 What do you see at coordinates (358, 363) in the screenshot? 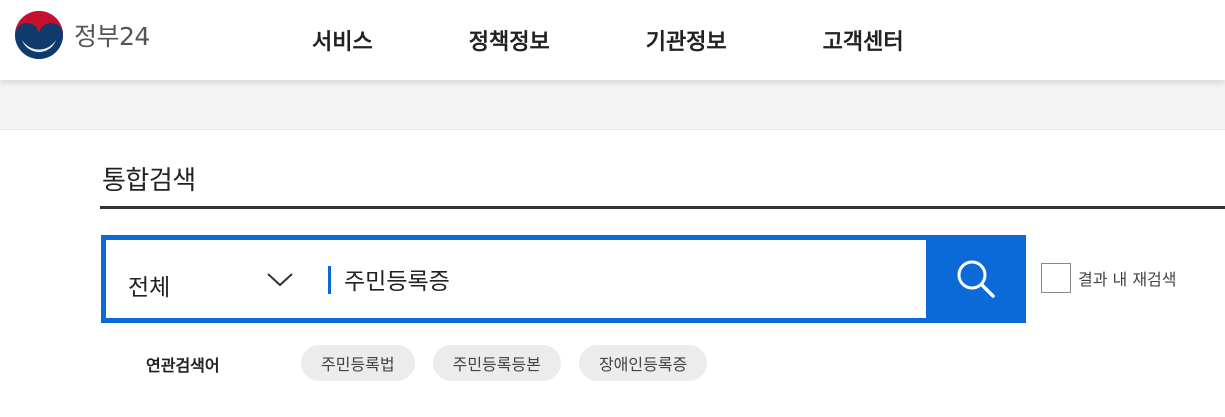
I see `related-keyword-chip: 주민등록법` at bounding box center [358, 363].